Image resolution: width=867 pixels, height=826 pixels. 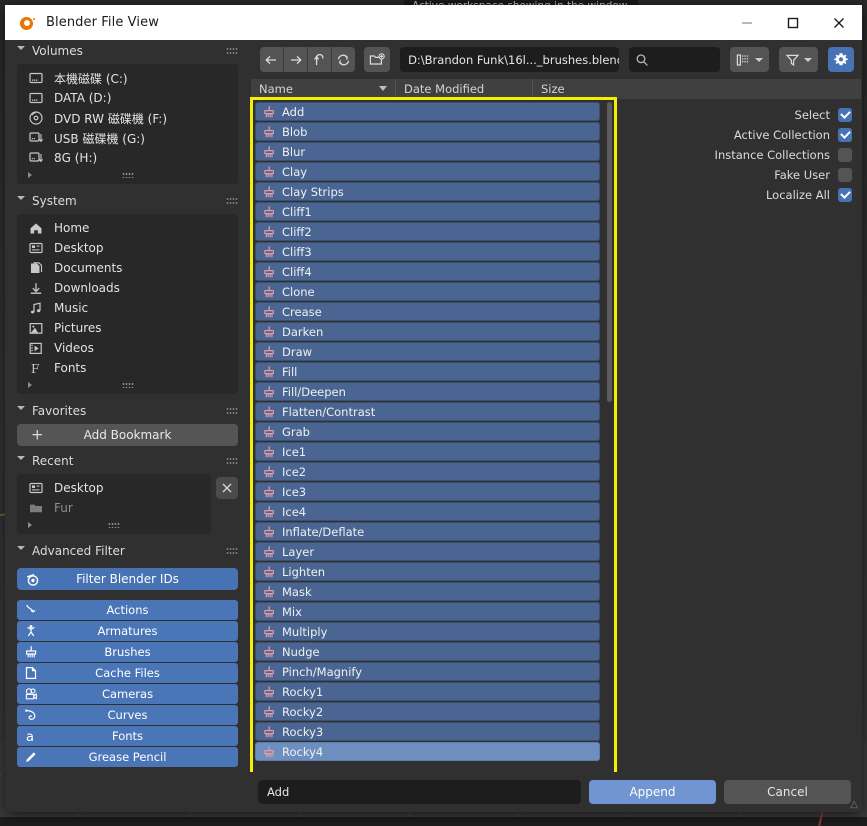 I want to click on parent-directory-button, so click(x=320, y=59).